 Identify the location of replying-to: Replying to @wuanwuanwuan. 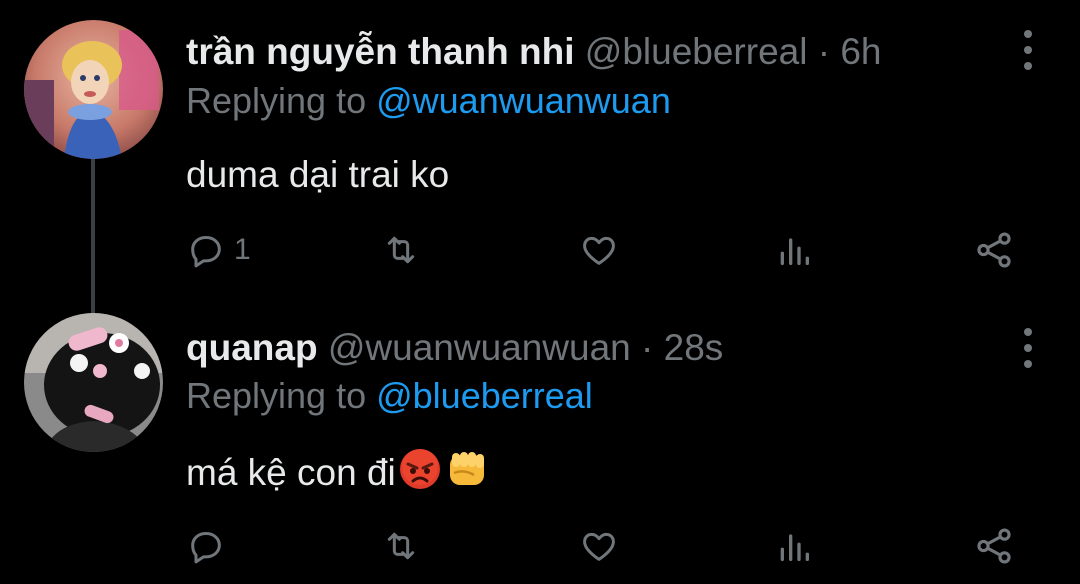
(428, 101).